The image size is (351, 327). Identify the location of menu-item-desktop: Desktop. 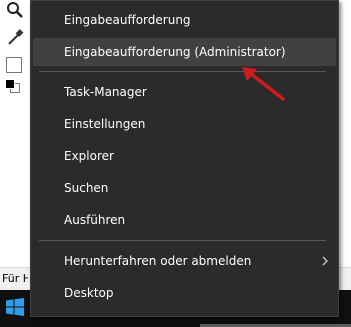
(184, 293).